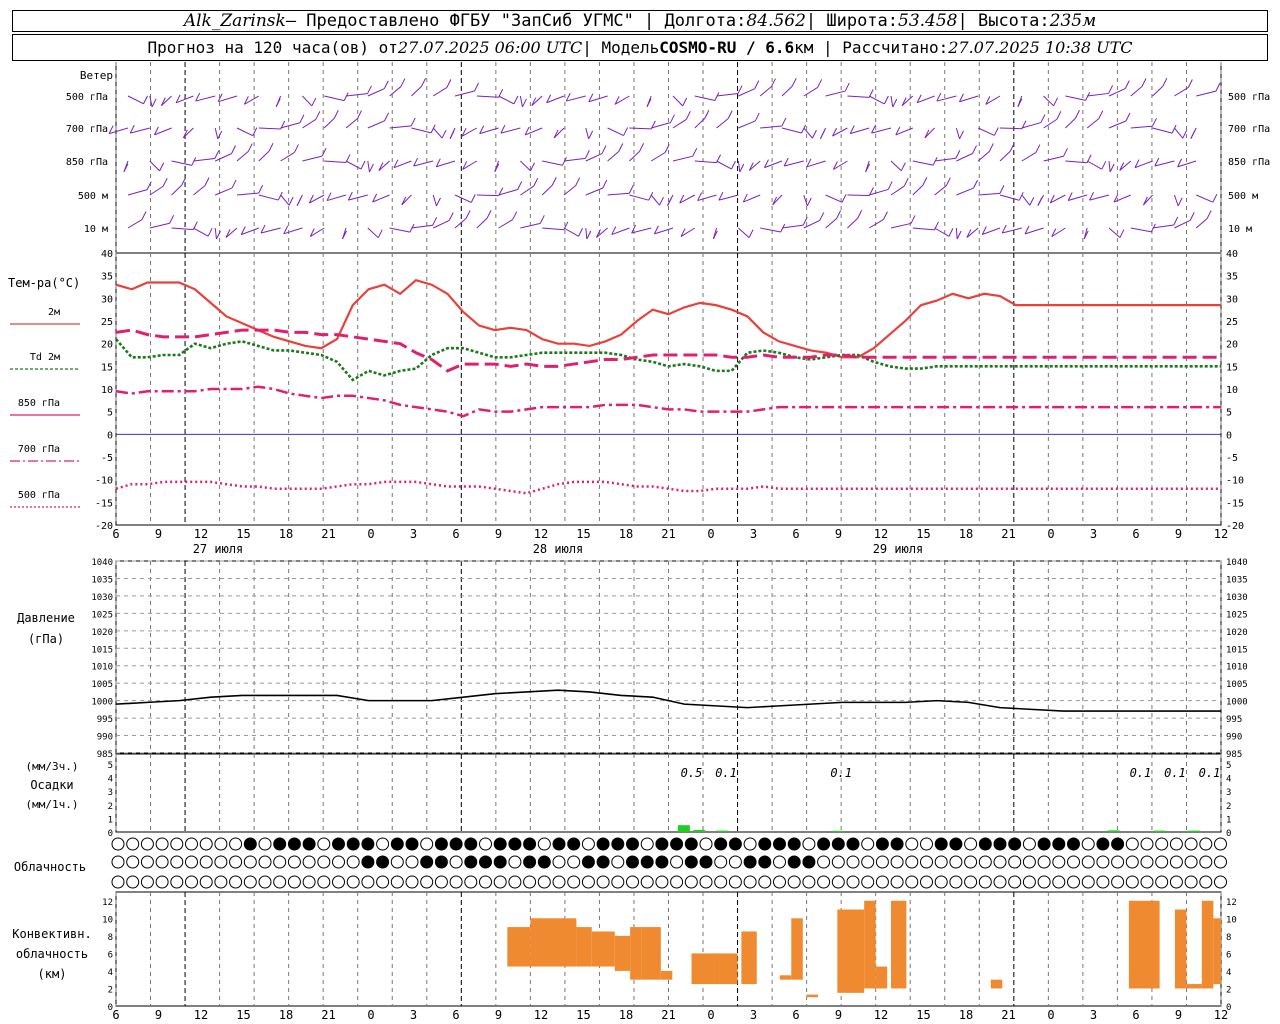  What do you see at coordinates (1234, 738) in the screenshot?
I see `pressure-tick-label-right: 990` at bounding box center [1234, 738].